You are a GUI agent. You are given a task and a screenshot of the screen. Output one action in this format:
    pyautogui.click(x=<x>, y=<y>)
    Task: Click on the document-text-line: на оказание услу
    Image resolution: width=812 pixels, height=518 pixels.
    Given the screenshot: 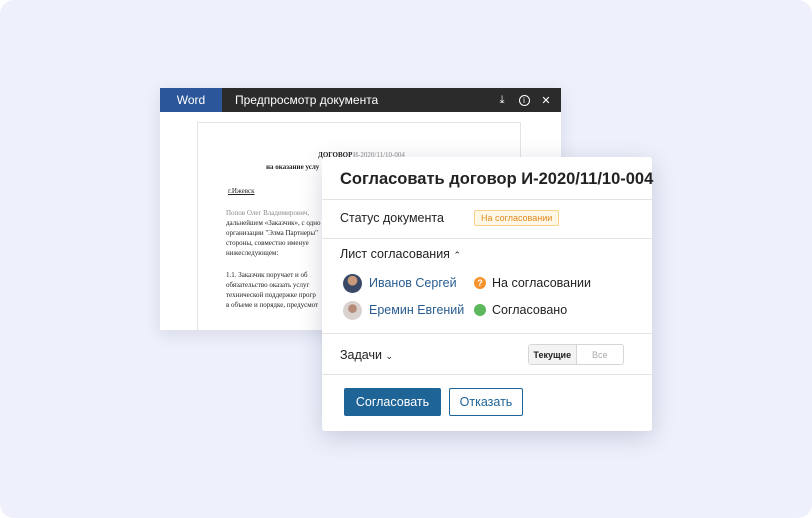 What is the action you would take?
    pyautogui.click(x=293, y=167)
    